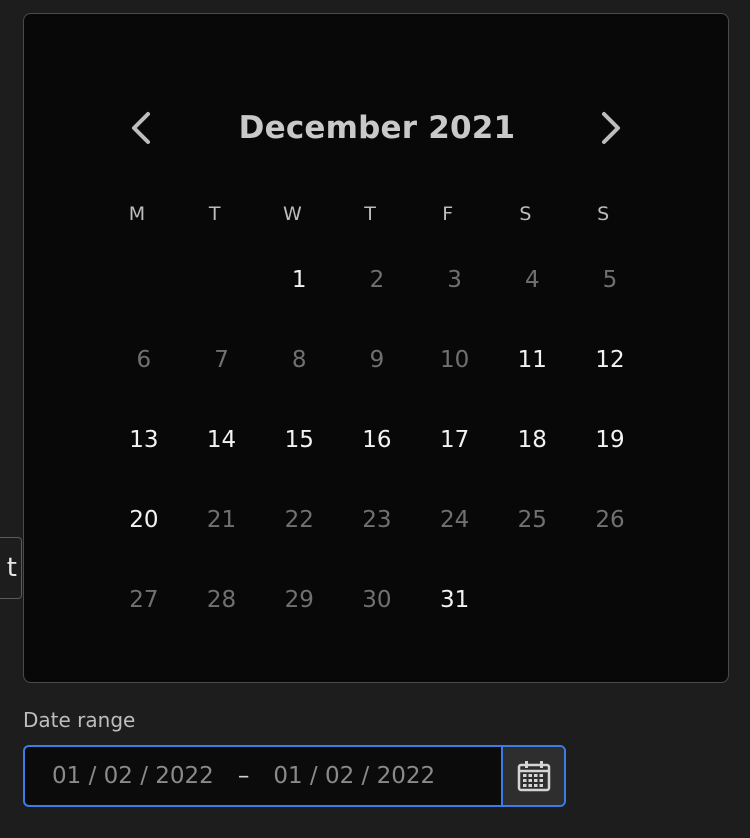 Image resolution: width=750 pixels, height=838 pixels. What do you see at coordinates (455, 360) in the screenshot?
I see `day-cell: 10` at bounding box center [455, 360].